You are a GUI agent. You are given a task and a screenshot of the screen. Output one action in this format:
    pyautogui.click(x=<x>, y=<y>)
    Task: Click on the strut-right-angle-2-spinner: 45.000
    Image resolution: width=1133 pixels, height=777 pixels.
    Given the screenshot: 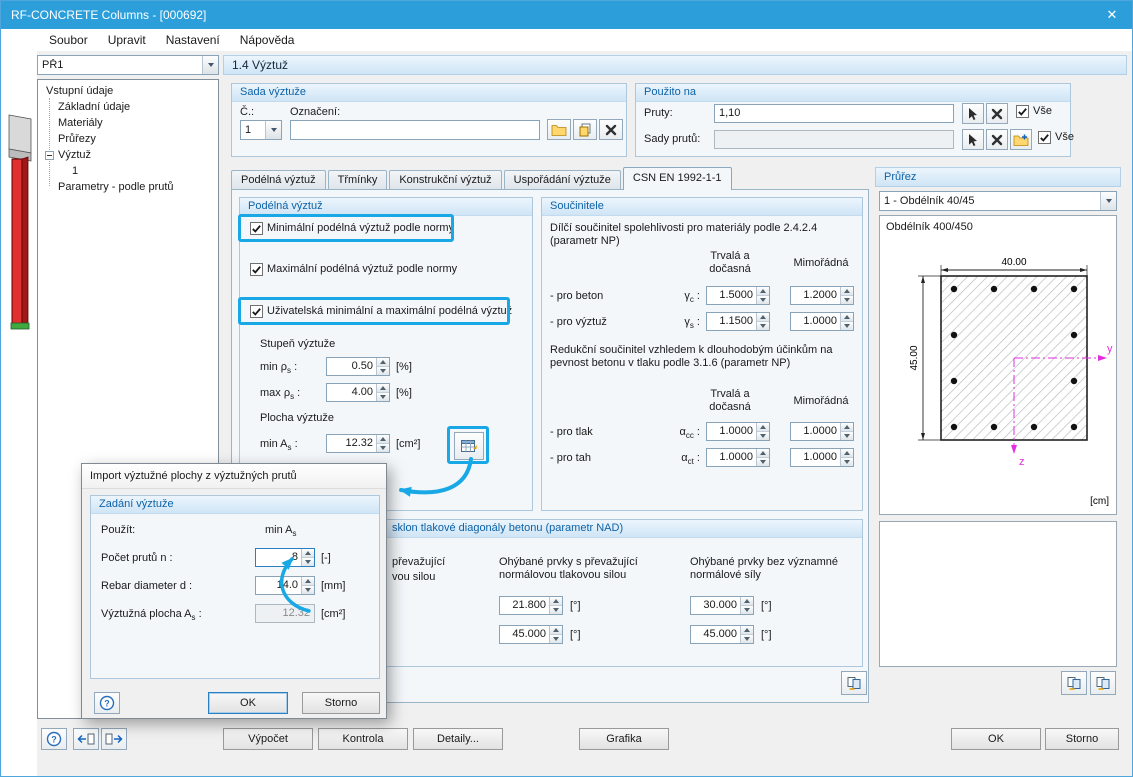 What is the action you would take?
    pyautogui.click(x=722, y=634)
    